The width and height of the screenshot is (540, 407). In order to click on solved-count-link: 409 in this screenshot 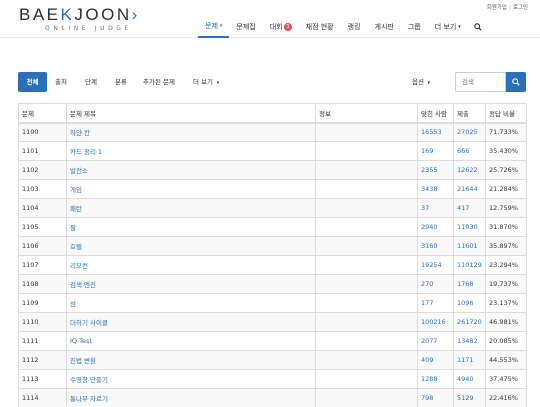, I will do `click(435, 360)`.